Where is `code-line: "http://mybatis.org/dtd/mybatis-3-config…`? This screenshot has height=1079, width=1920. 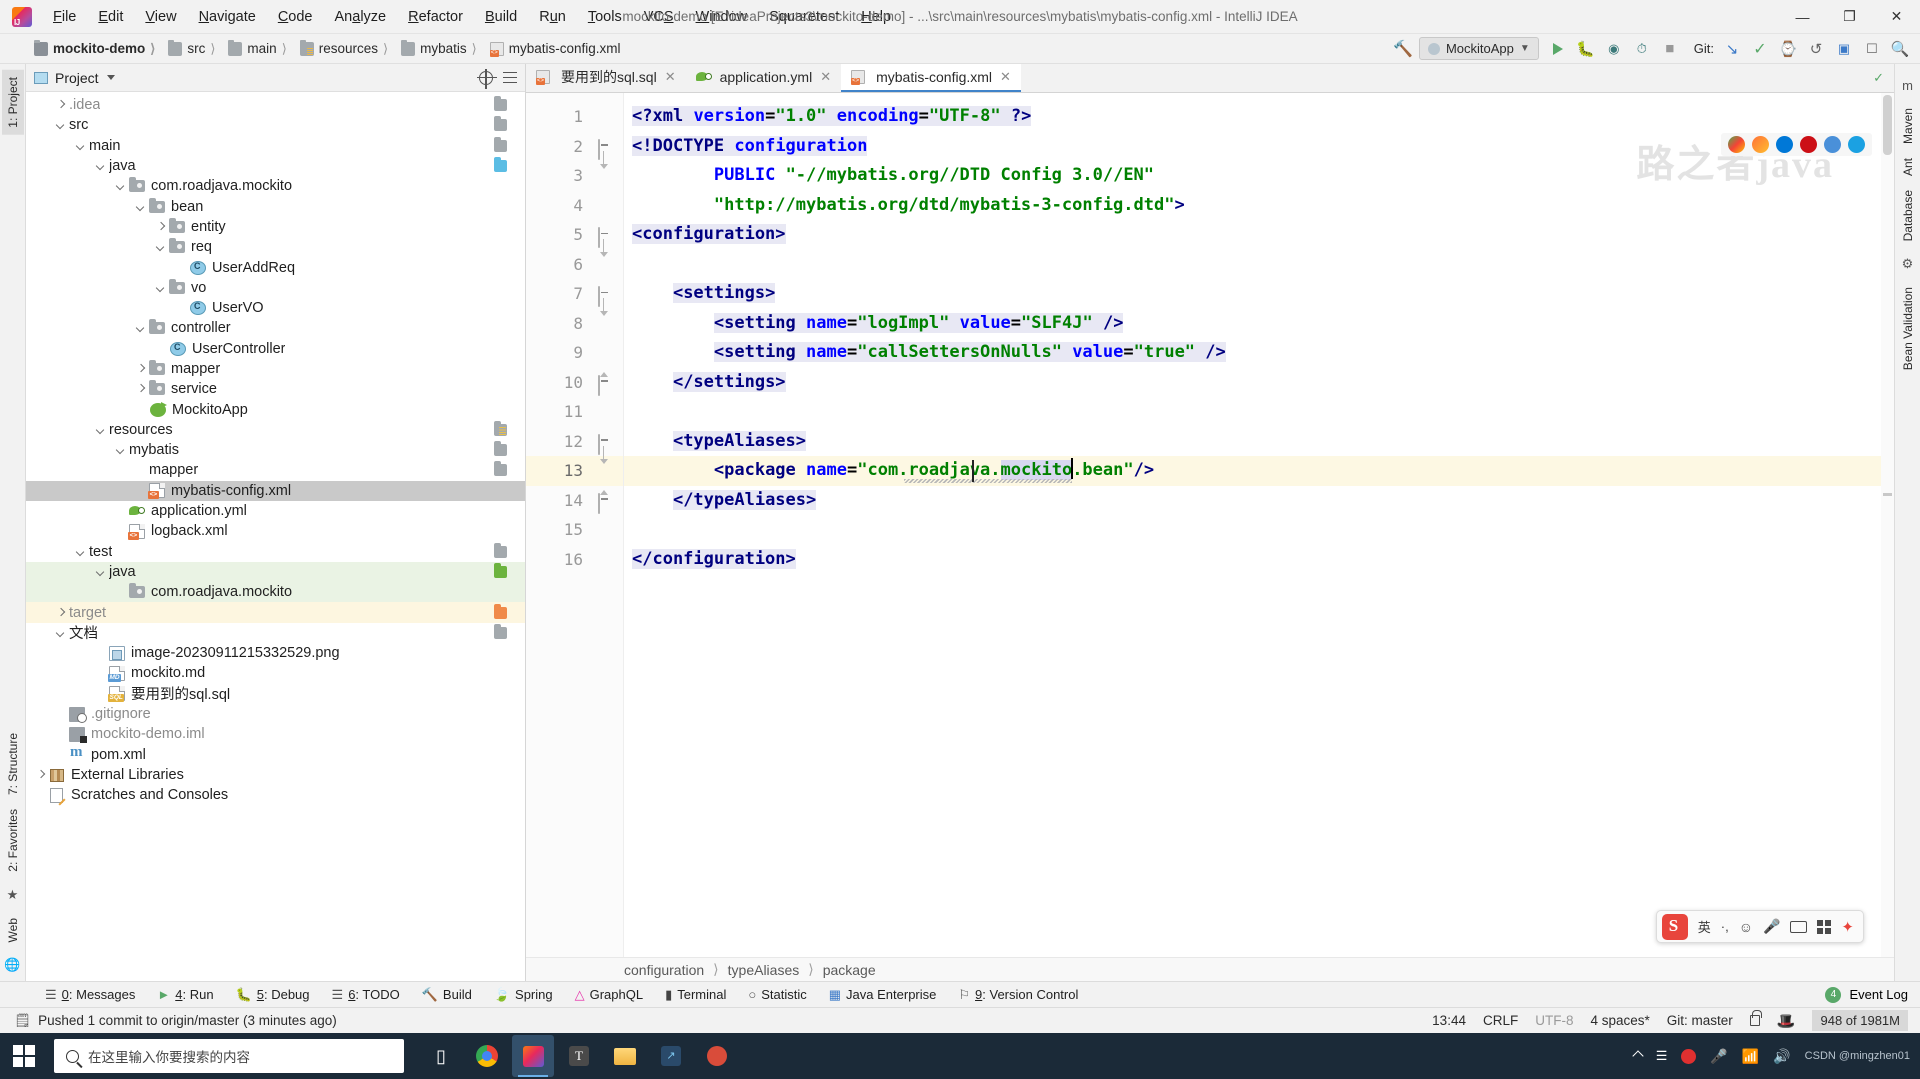 code-line: "http://mybatis.org/dtd/mybatis-3-config… is located at coordinates (1259, 206).